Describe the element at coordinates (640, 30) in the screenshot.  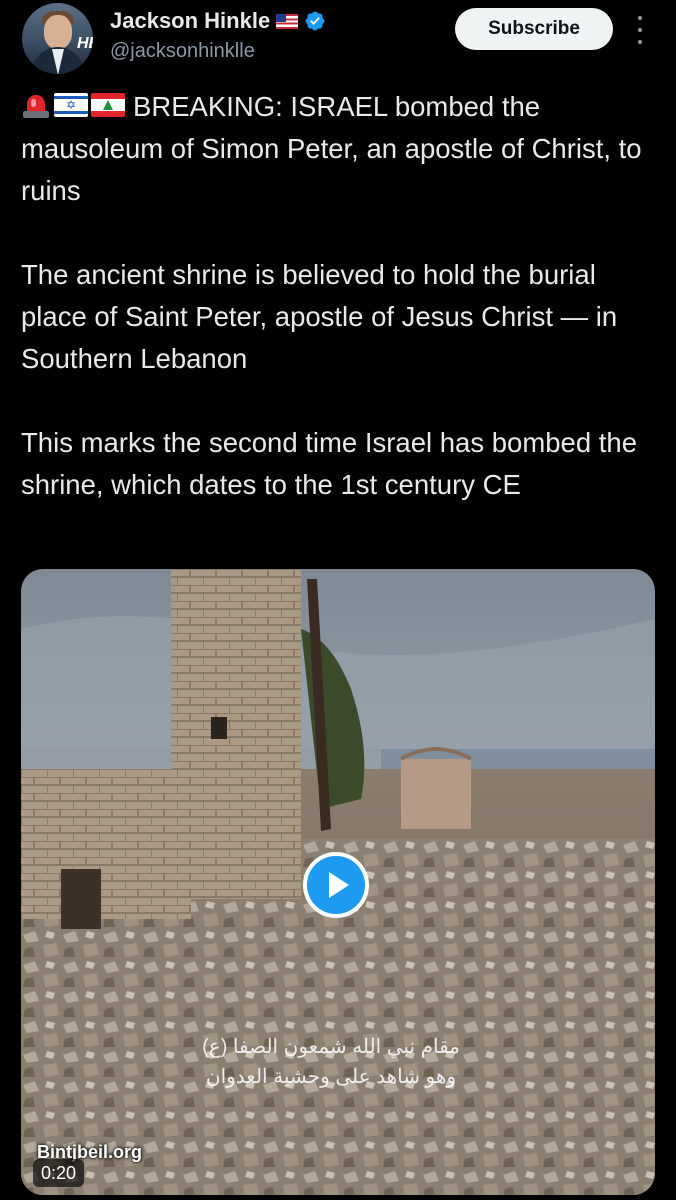
I see `more-vertical-icon` at that location.